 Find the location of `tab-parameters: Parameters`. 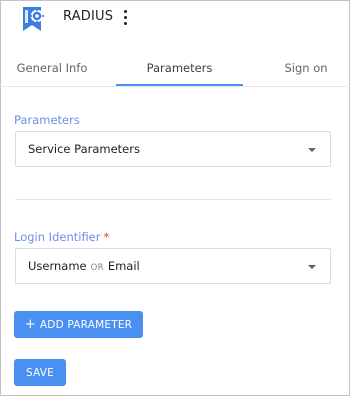

tab-parameters: Parameters is located at coordinates (179, 70).